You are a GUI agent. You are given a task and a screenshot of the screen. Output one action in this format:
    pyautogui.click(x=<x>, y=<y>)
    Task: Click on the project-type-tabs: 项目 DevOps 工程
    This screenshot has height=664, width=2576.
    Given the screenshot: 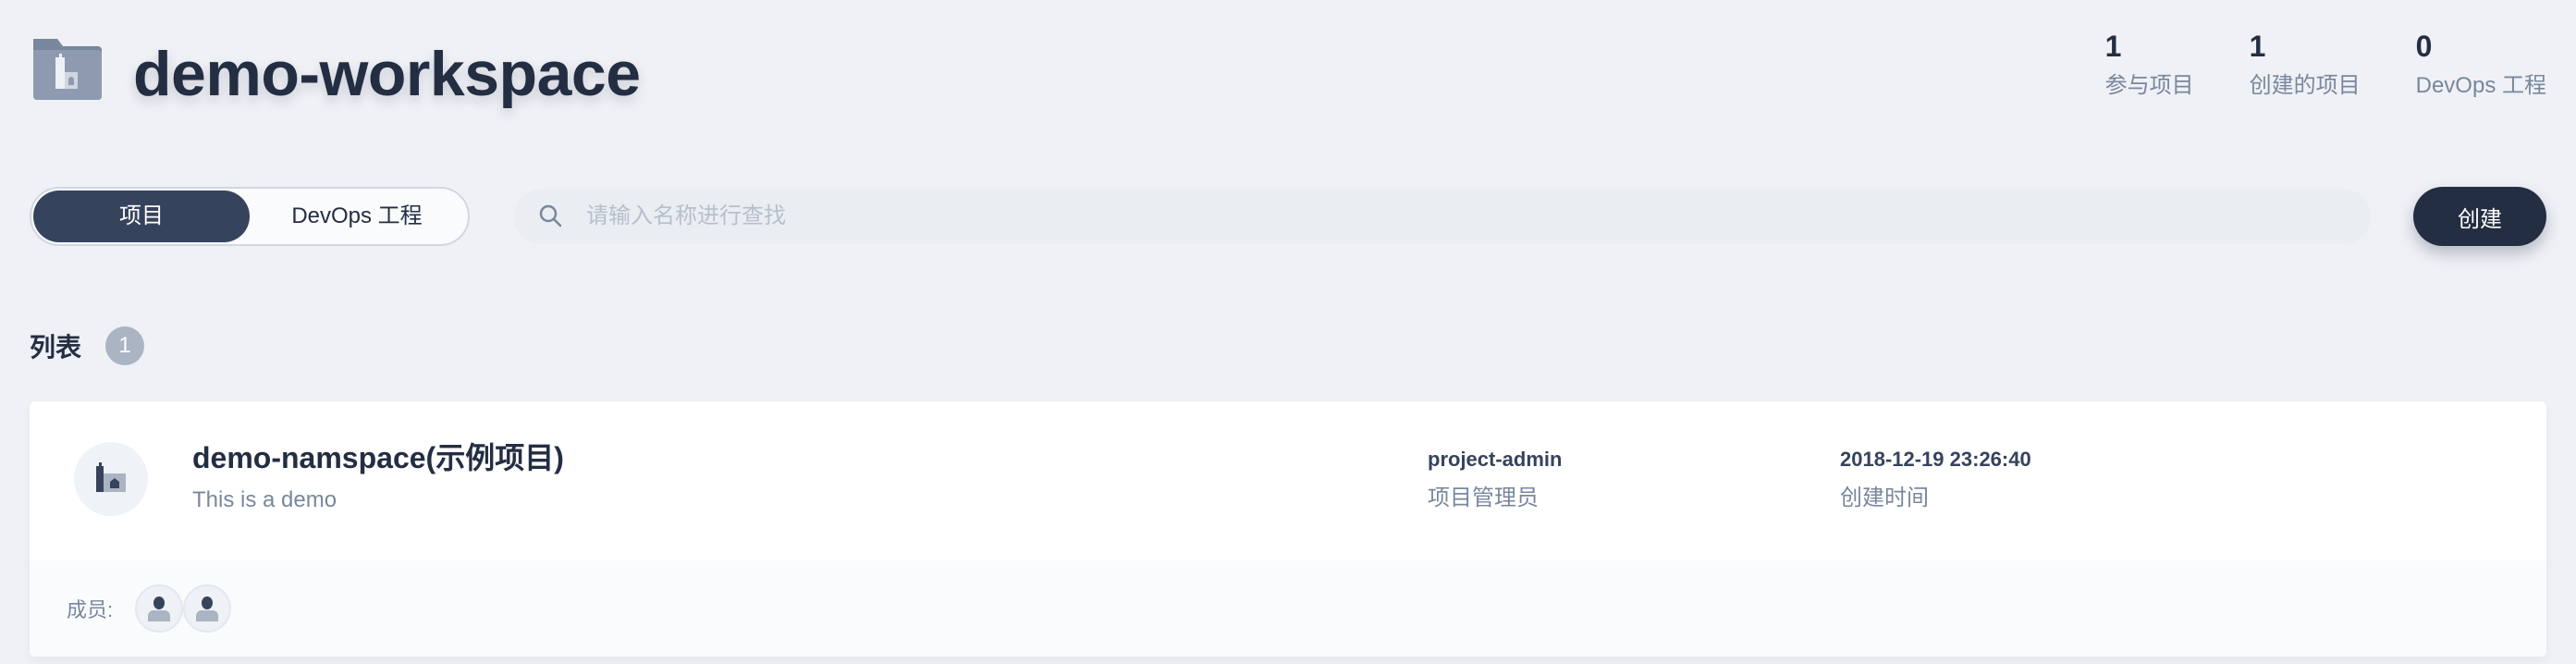 What is the action you would take?
    pyautogui.click(x=250, y=216)
    